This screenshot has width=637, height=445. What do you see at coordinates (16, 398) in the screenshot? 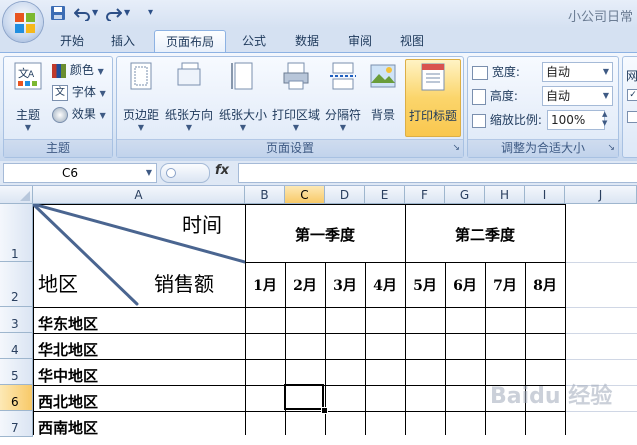
I see `row-header-6: 6` at bounding box center [16, 398].